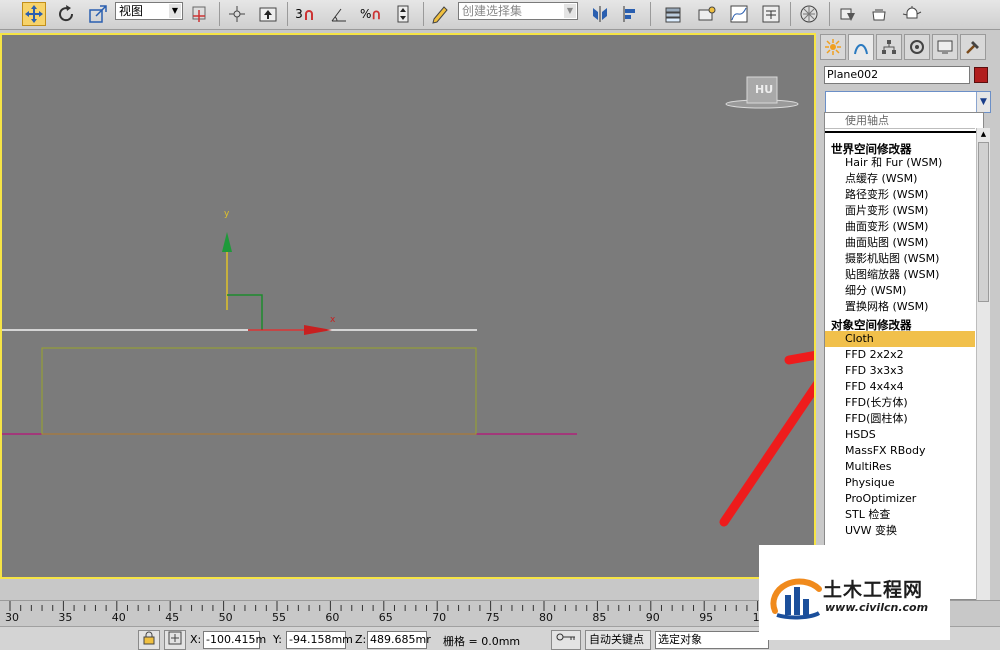 The image size is (1000, 650). What do you see at coordinates (319, 640) in the screenshot?
I see `y-coord-field: -94.158mm` at bounding box center [319, 640].